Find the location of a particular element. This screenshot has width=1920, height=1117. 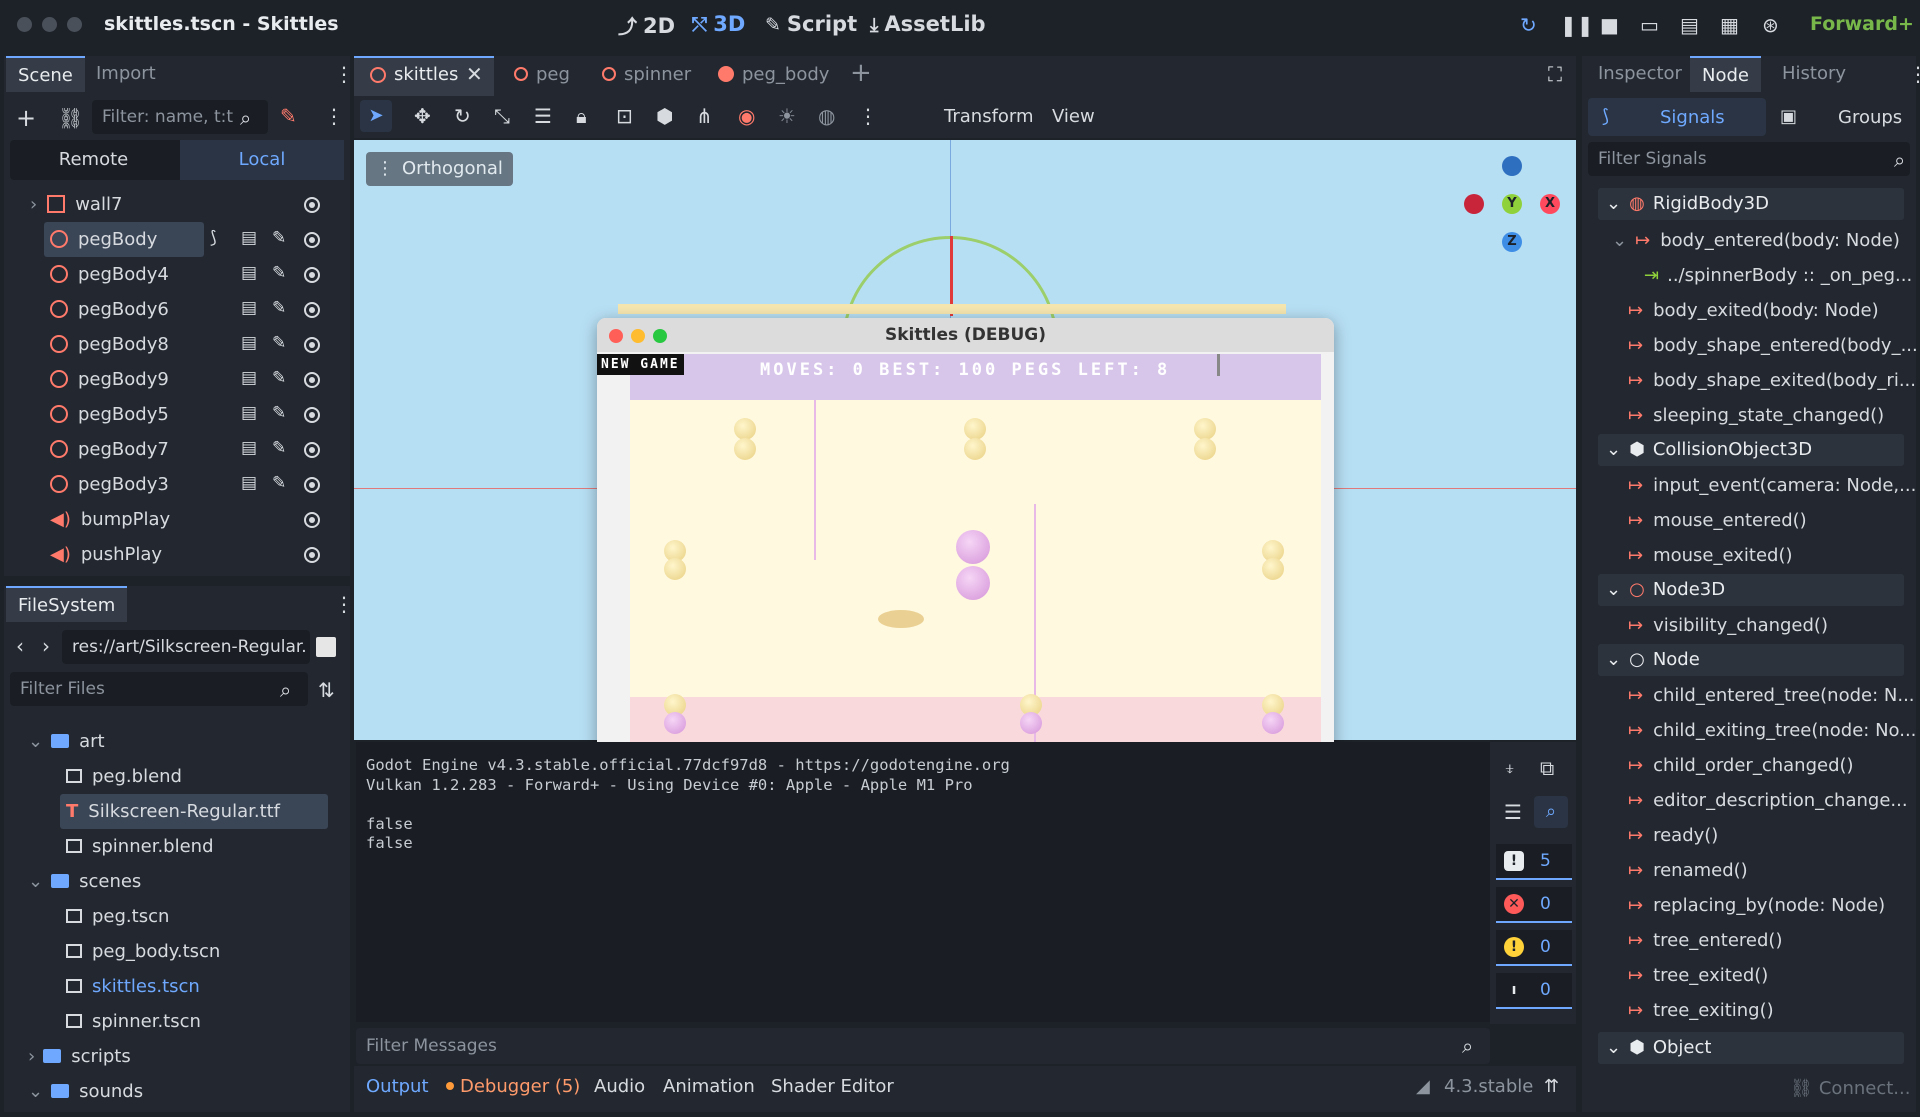

tree-item-art: ⌄ art is located at coordinates (66, 741).